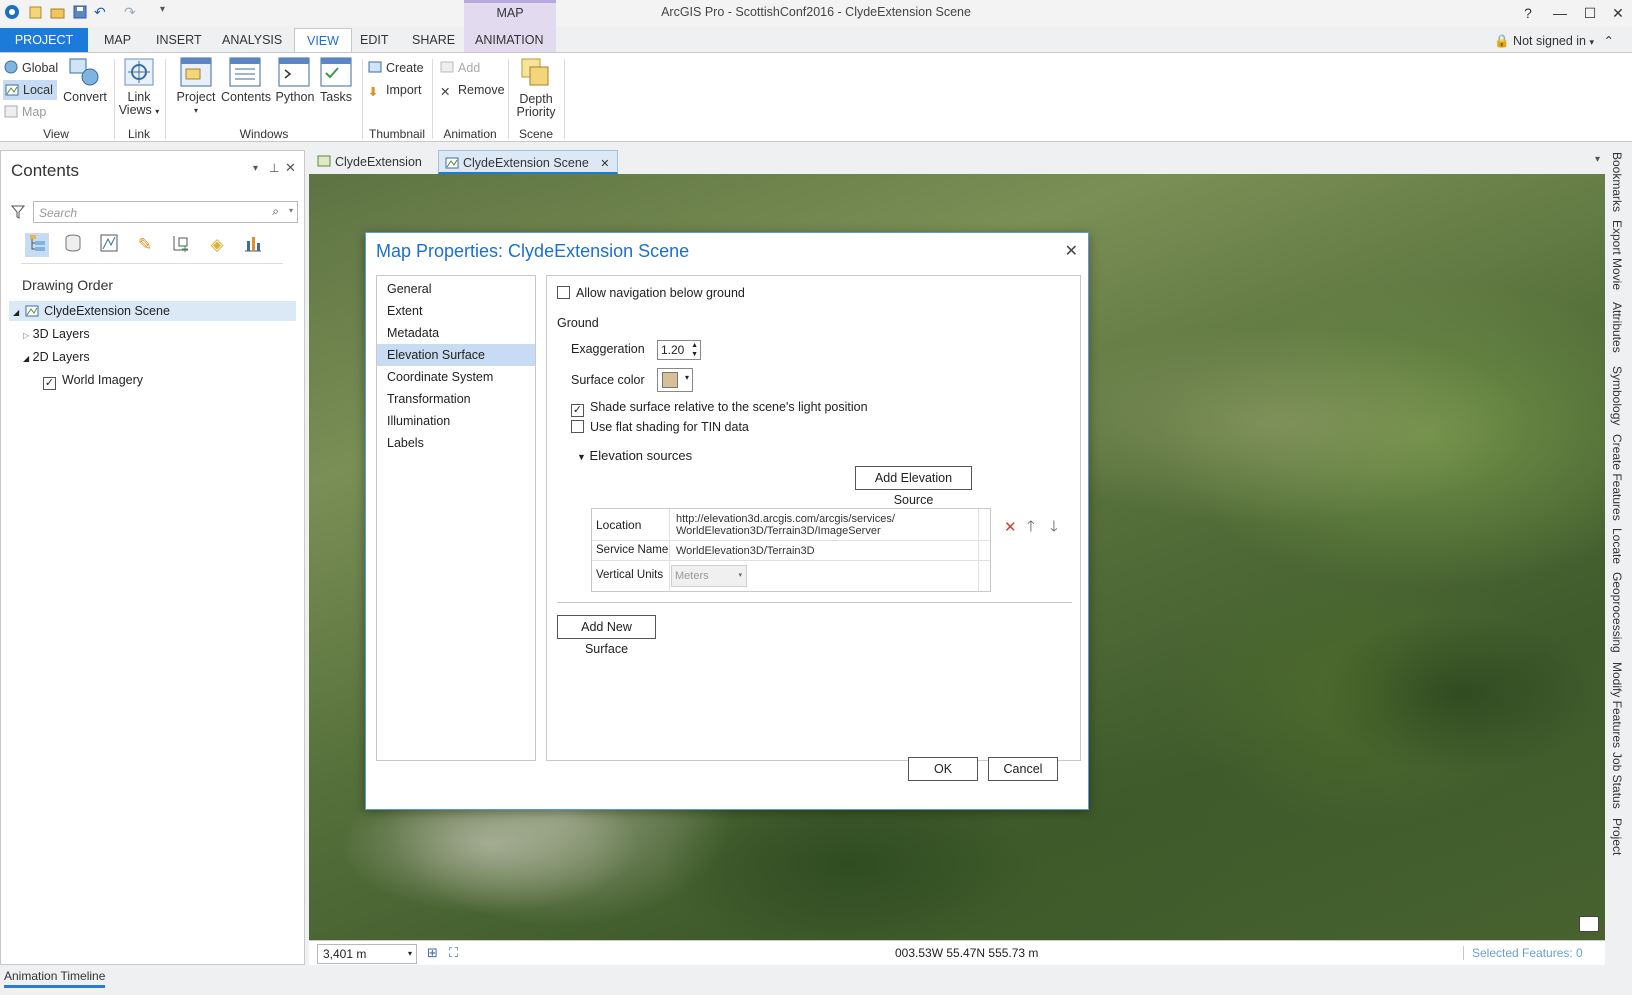 This screenshot has width=1632, height=995. Describe the element at coordinates (1617, 612) in the screenshot. I see `dock-tab-geoprocessing: Geoprocessing` at that location.